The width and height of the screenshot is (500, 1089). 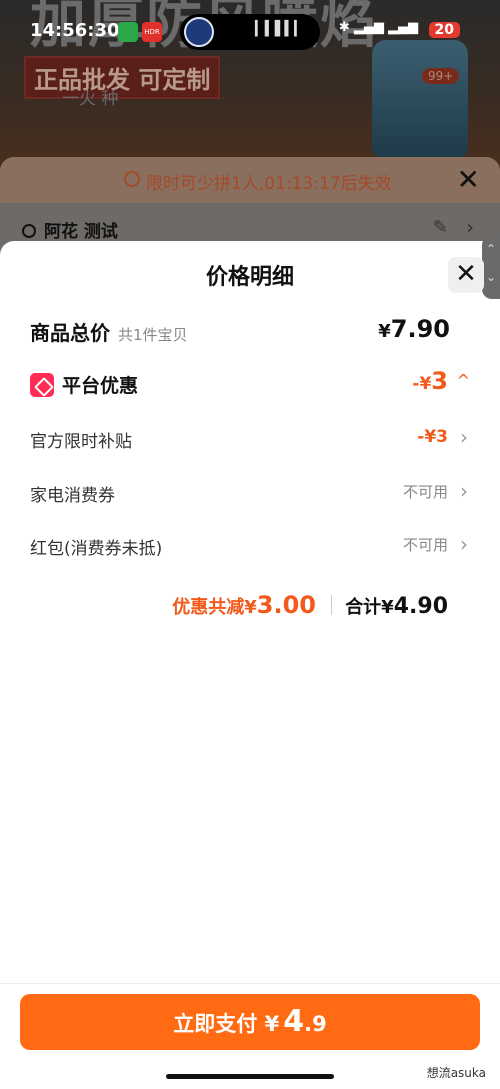 I want to click on platform-discount-label: 平台优惠, so click(x=100, y=386).